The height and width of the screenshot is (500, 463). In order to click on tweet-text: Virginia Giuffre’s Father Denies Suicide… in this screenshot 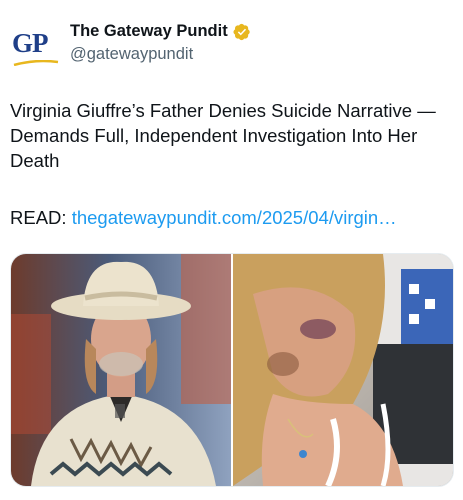, I will do `click(223, 135)`.